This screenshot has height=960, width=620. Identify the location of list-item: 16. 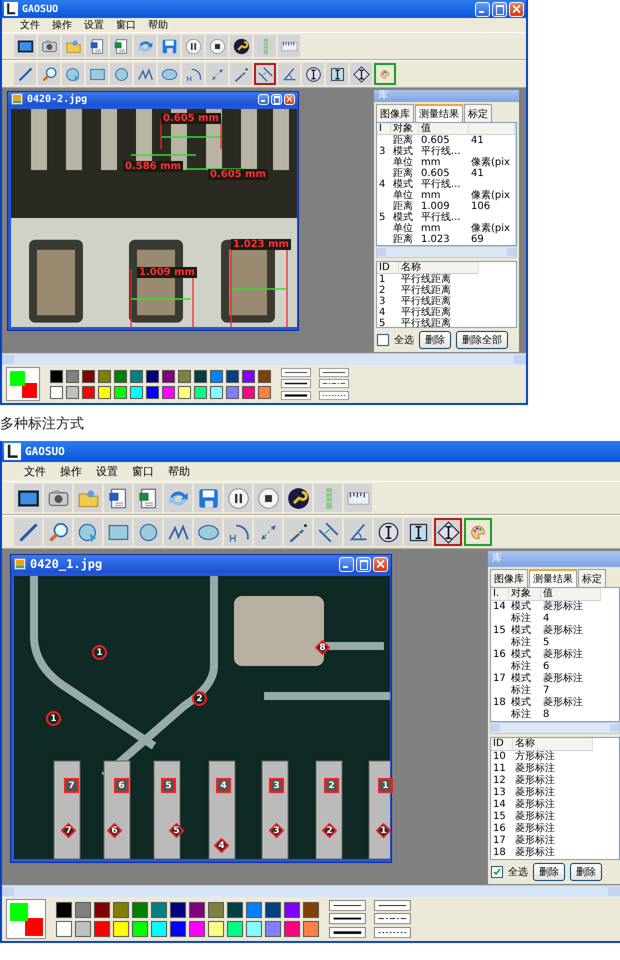
(502, 829).